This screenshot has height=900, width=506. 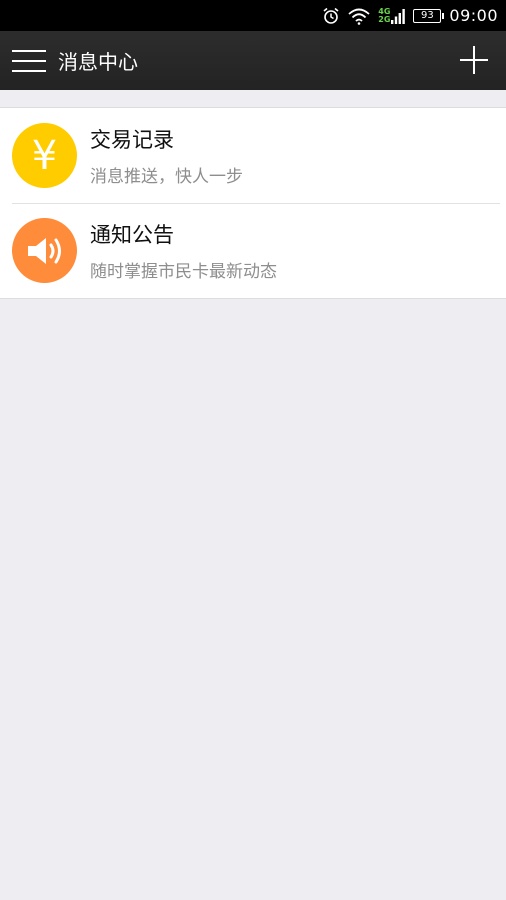 What do you see at coordinates (44, 250) in the screenshot?
I see `speaker-icon` at bounding box center [44, 250].